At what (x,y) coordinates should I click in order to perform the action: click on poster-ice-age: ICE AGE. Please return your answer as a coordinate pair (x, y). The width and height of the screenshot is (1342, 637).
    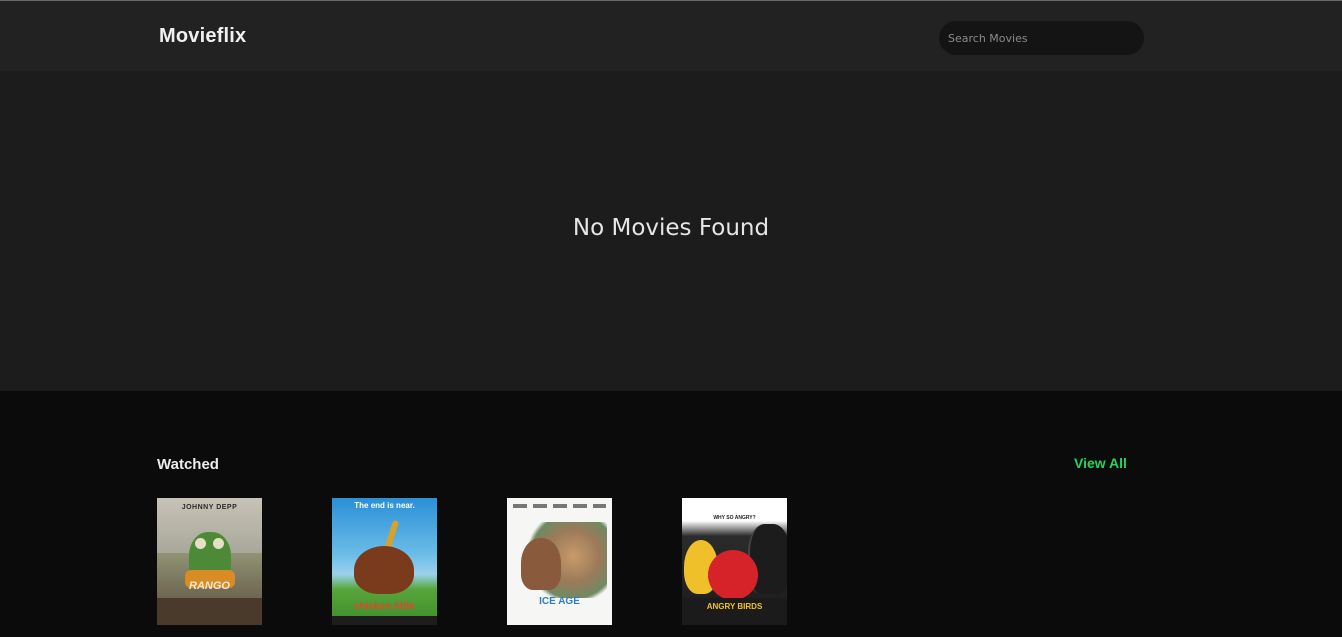
    Looking at the image, I should click on (559, 561).